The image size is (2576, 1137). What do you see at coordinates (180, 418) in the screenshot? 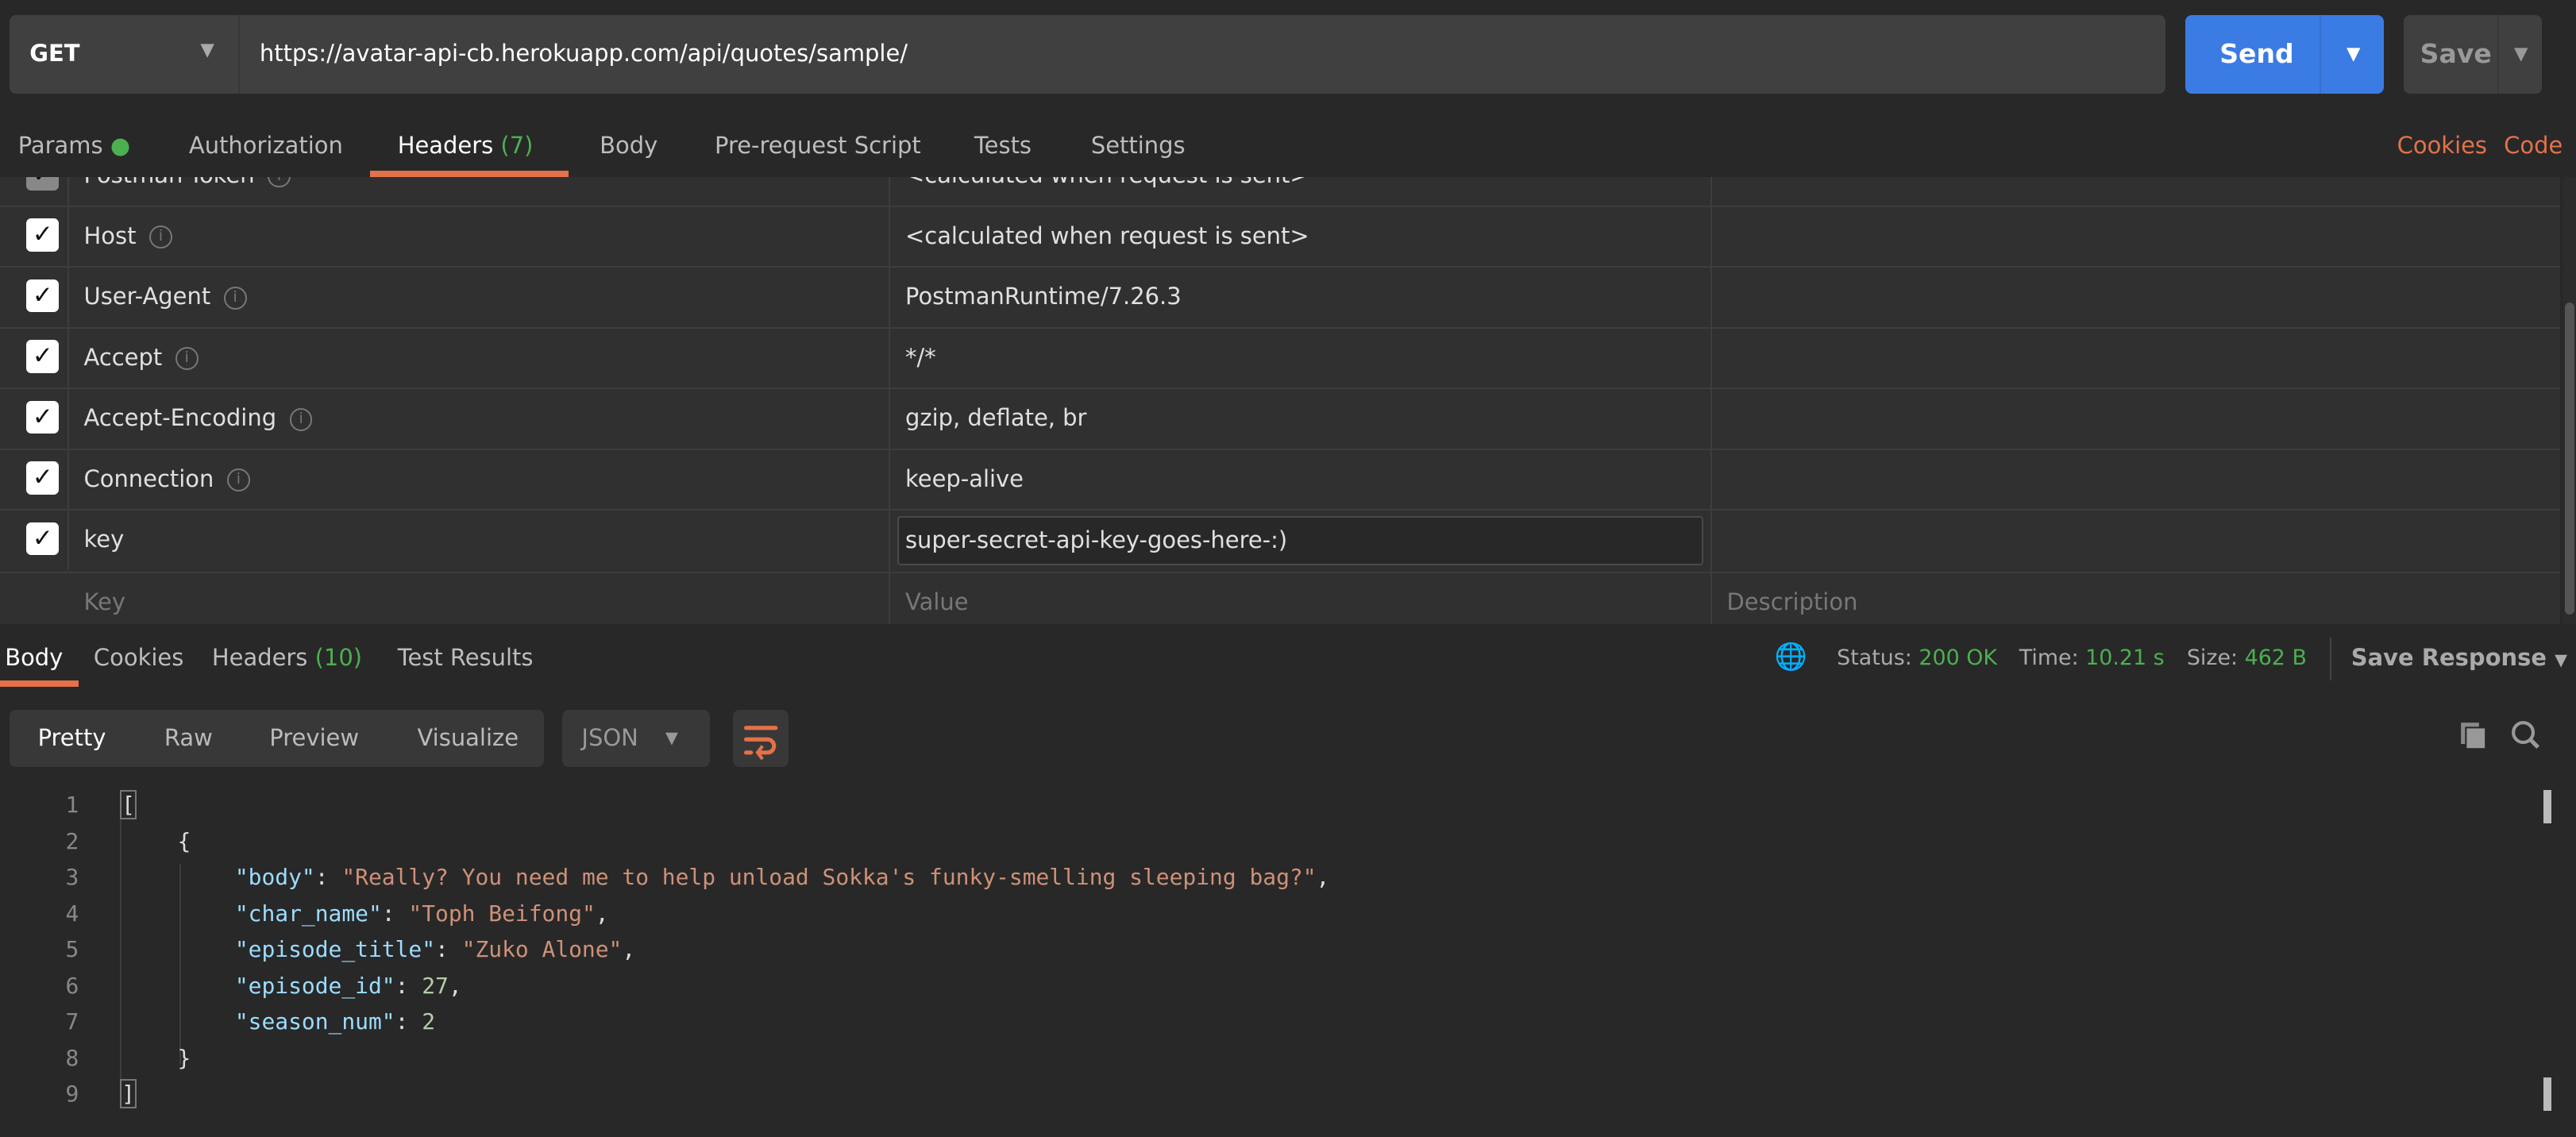
I see `key-text: Accept-Encoding` at bounding box center [180, 418].